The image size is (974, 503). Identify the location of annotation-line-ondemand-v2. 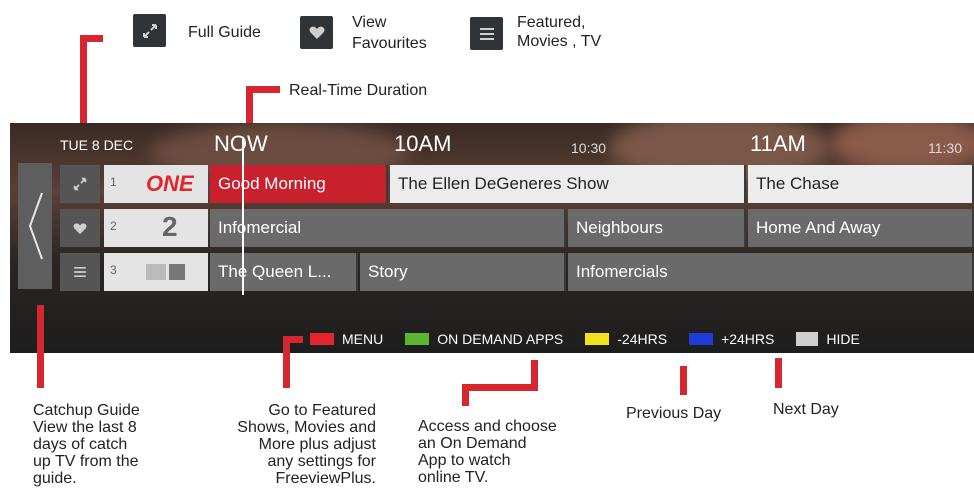
(465, 395).